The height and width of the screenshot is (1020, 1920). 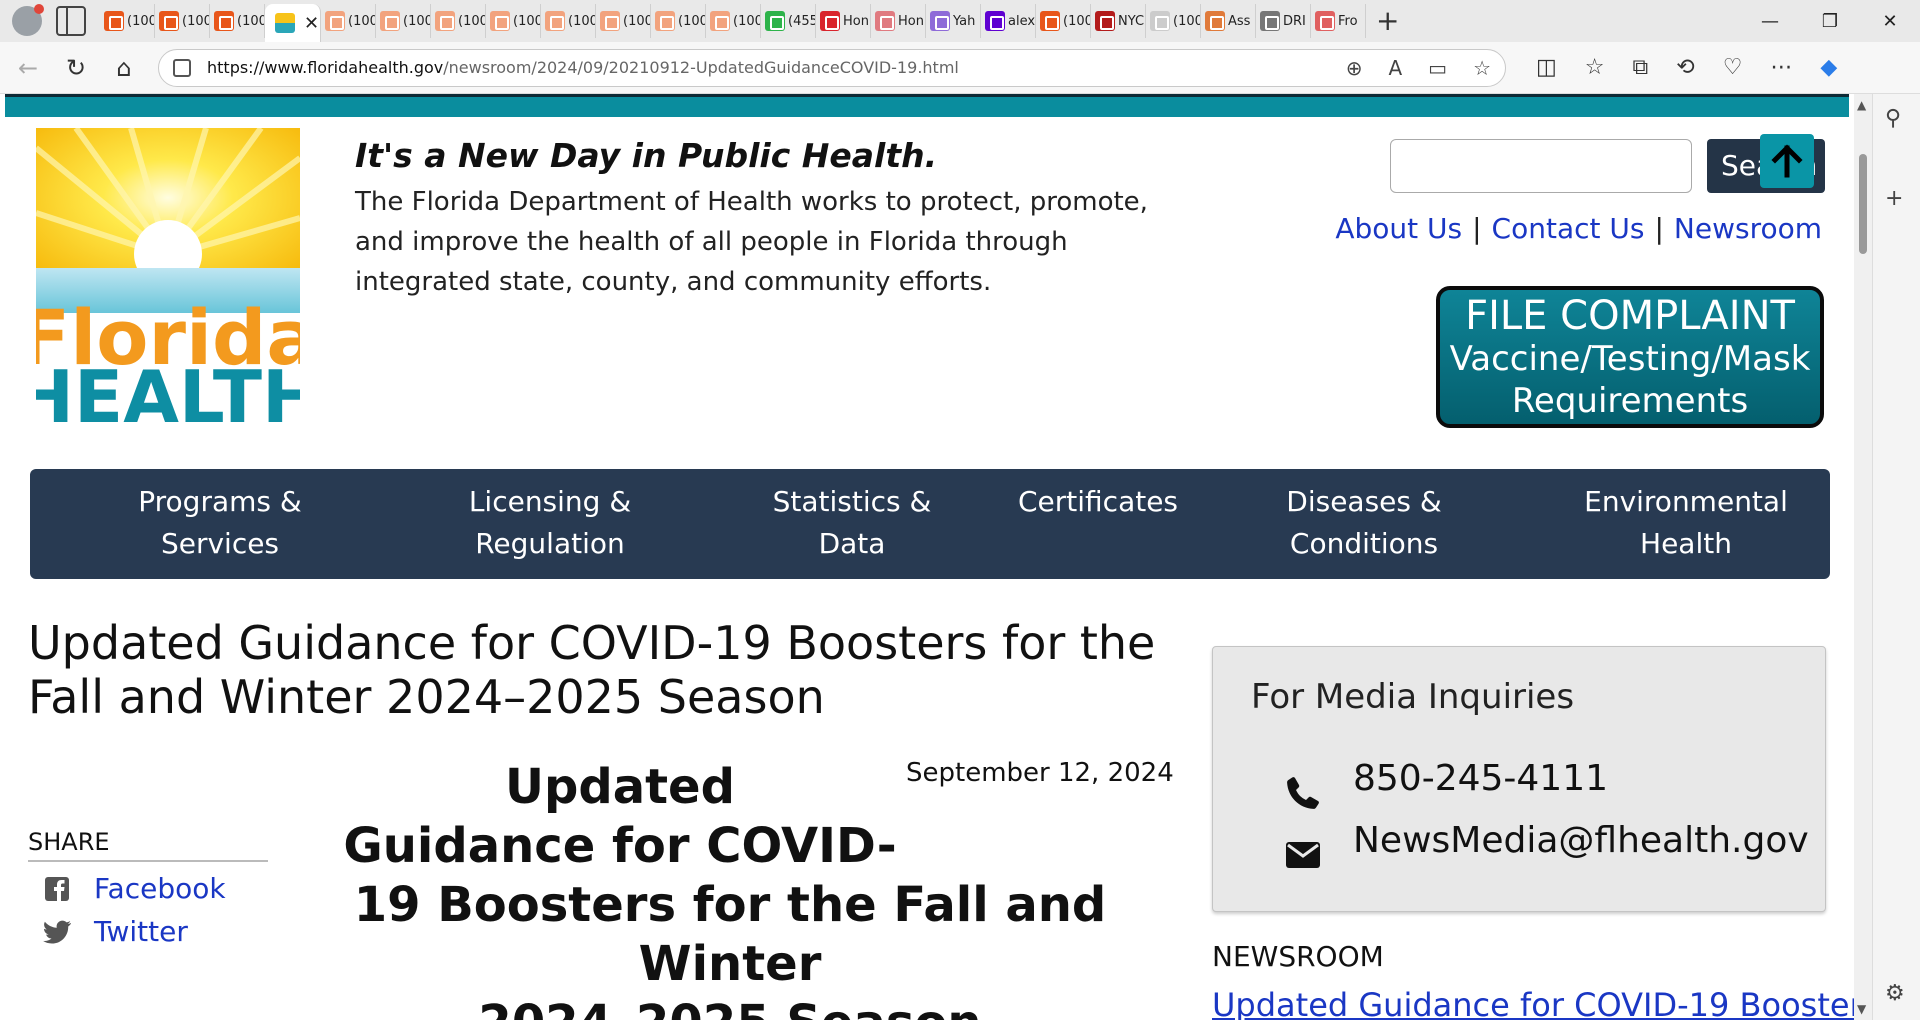 What do you see at coordinates (1098, 502) in the screenshot?
I see `nav-certificates: Certificates` at bounding box center [1098, 502].